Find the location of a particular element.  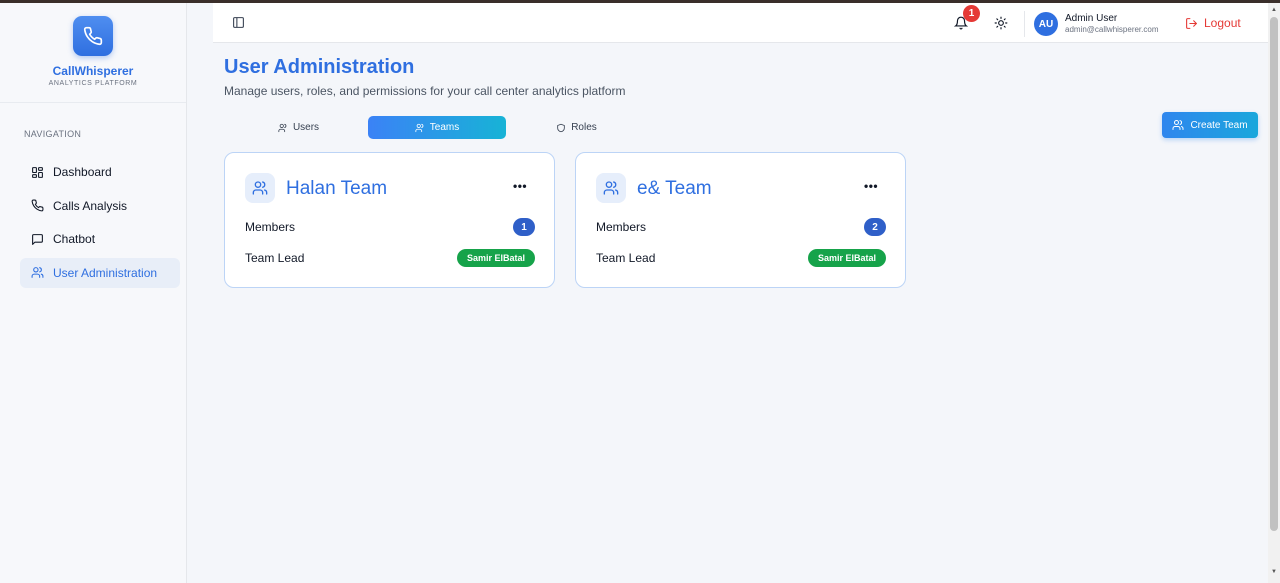

chat-icon is located at coordinates (37, 239).